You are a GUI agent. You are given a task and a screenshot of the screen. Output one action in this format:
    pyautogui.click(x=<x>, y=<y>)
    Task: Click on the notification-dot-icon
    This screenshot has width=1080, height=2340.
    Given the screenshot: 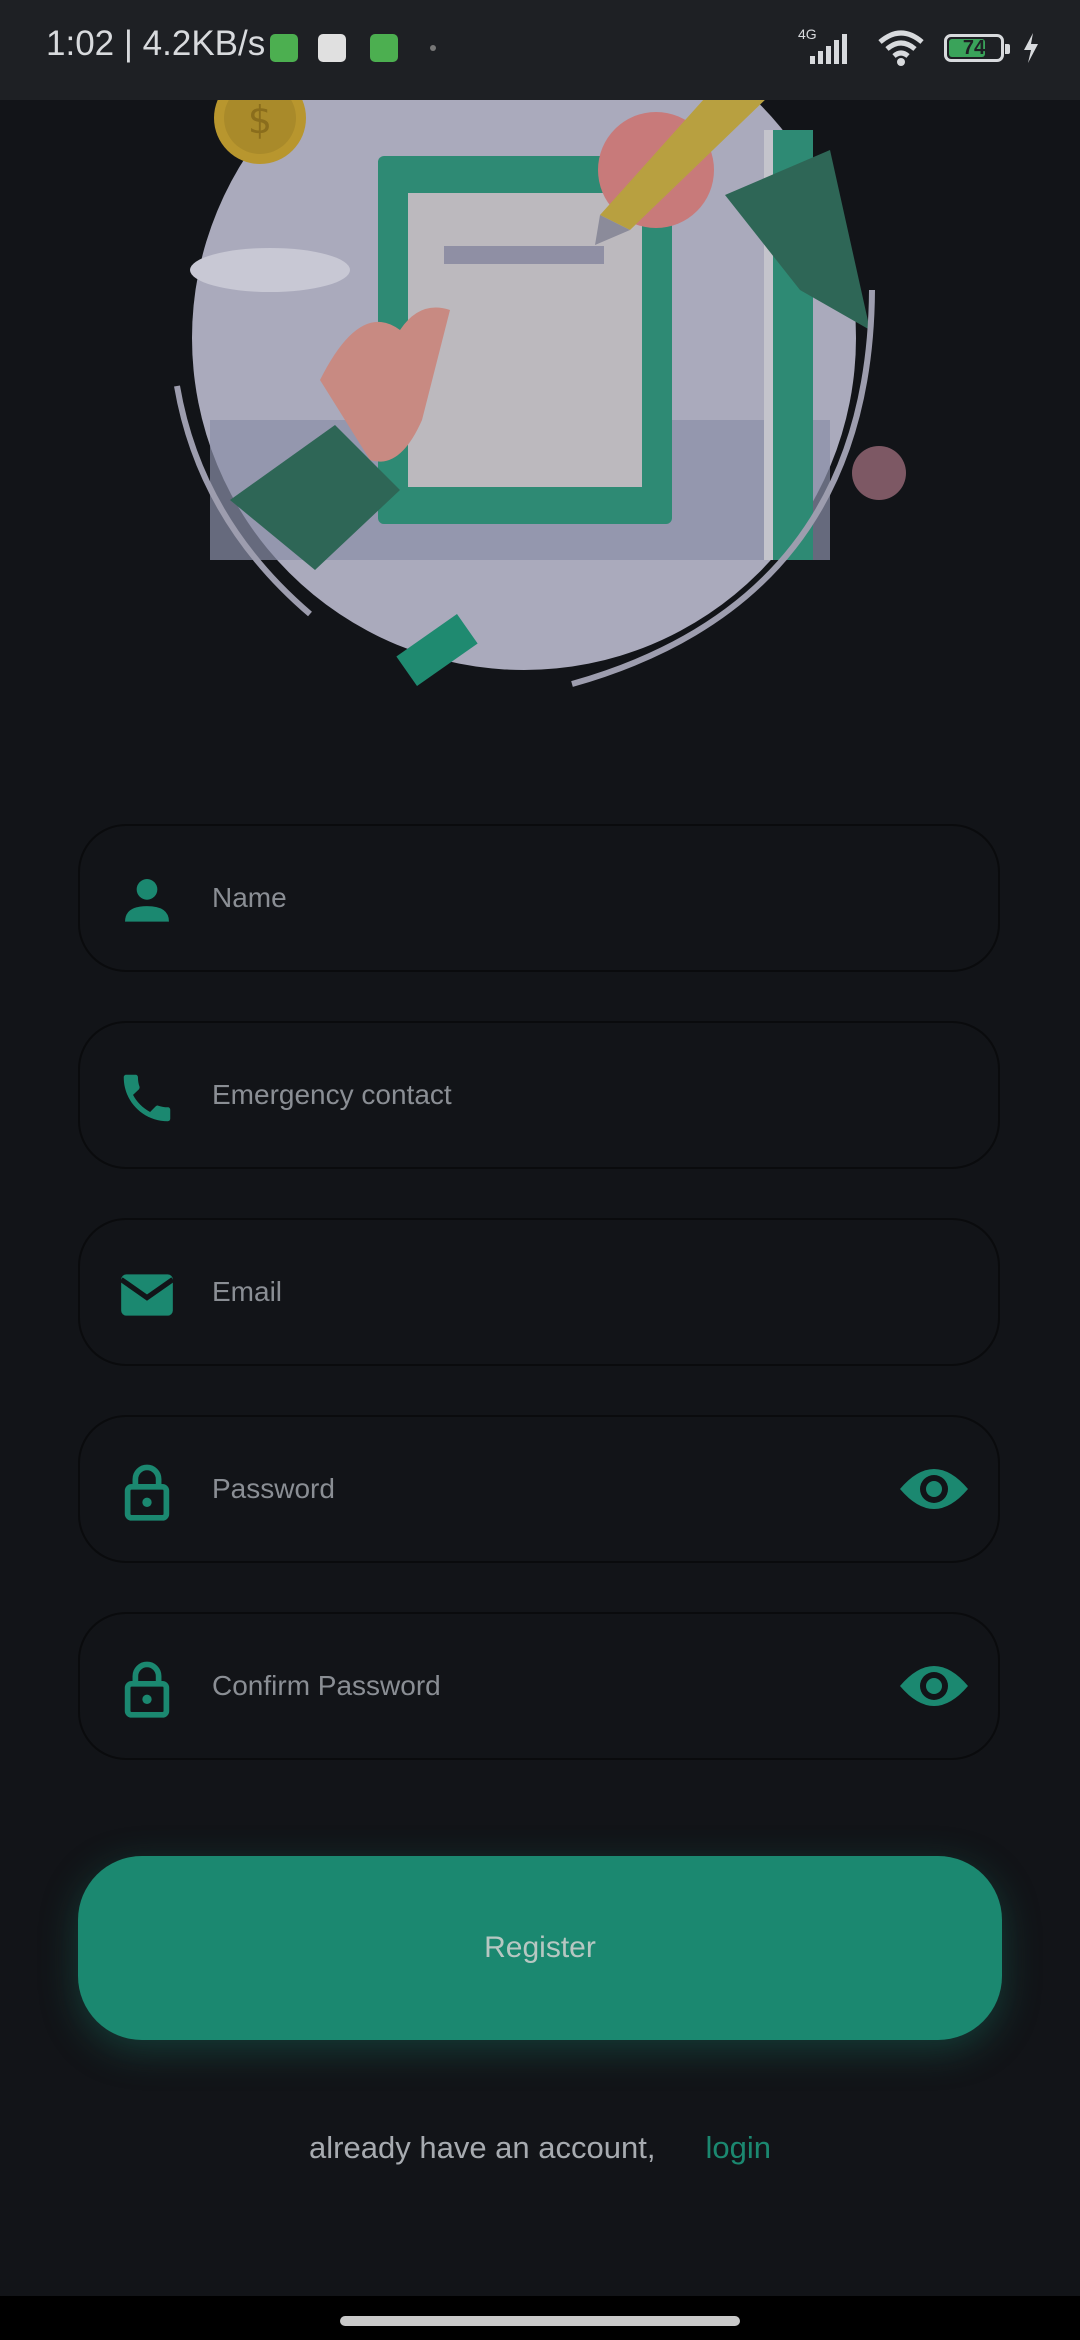 What is the action you would take?
    pyautogui.click(x=433, y=48)
    